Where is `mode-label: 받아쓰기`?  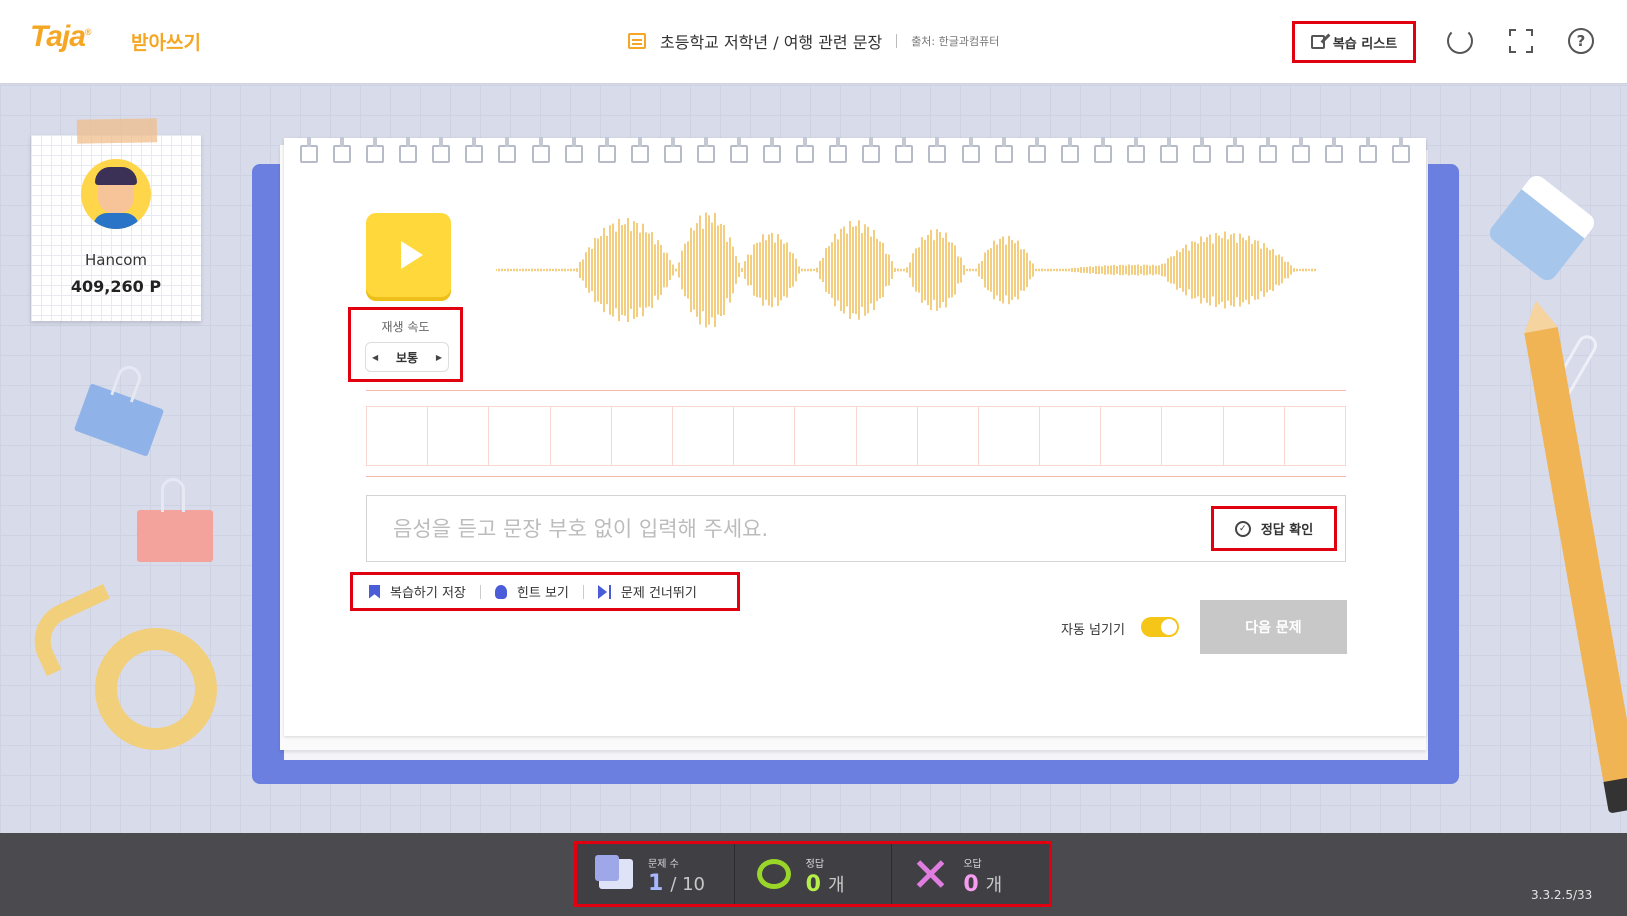
mode-label: 받아쓰기 is located at coordinates (166, 43).